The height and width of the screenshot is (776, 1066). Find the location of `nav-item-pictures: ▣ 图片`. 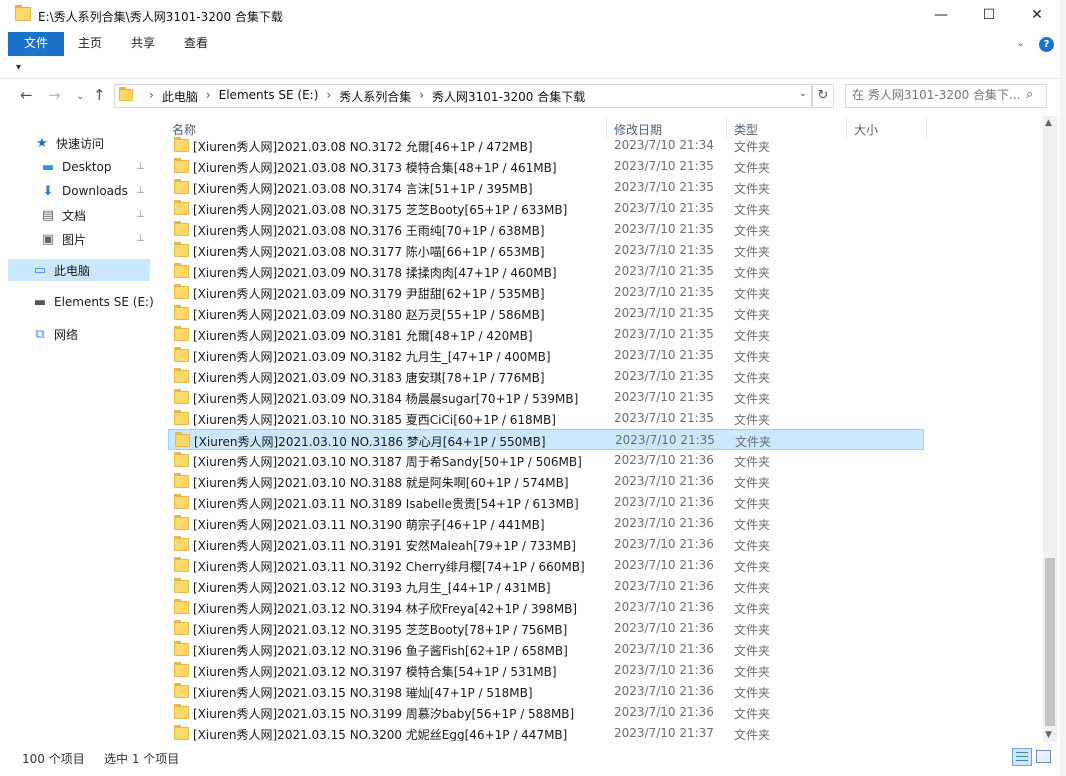

nav-item-pictures: ▣ 图片 is located at coordinates (63, 239).